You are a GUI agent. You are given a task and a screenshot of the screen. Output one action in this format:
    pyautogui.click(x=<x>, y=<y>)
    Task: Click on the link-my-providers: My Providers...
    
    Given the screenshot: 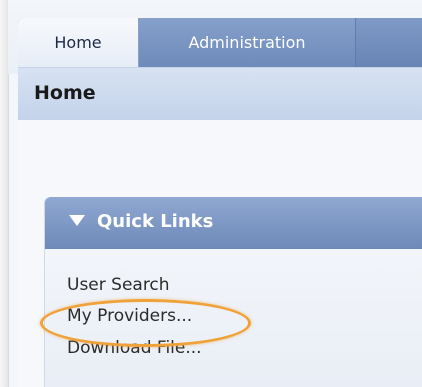 What is the action you would take?
    pyautogui.click(x=129, y=316)
    